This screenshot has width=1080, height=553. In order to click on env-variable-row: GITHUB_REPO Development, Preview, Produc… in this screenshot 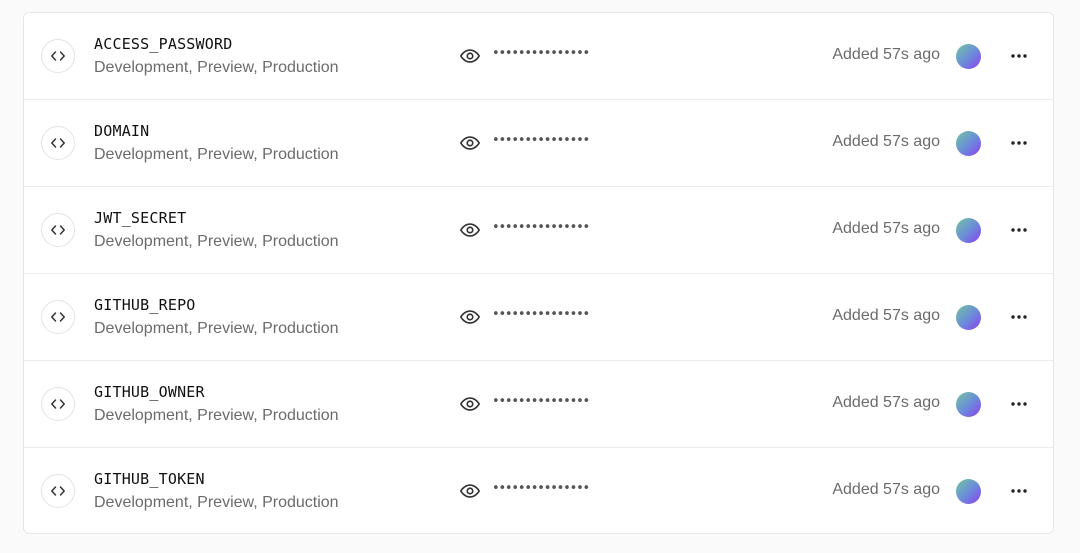, I will do `click(538, 317)`.